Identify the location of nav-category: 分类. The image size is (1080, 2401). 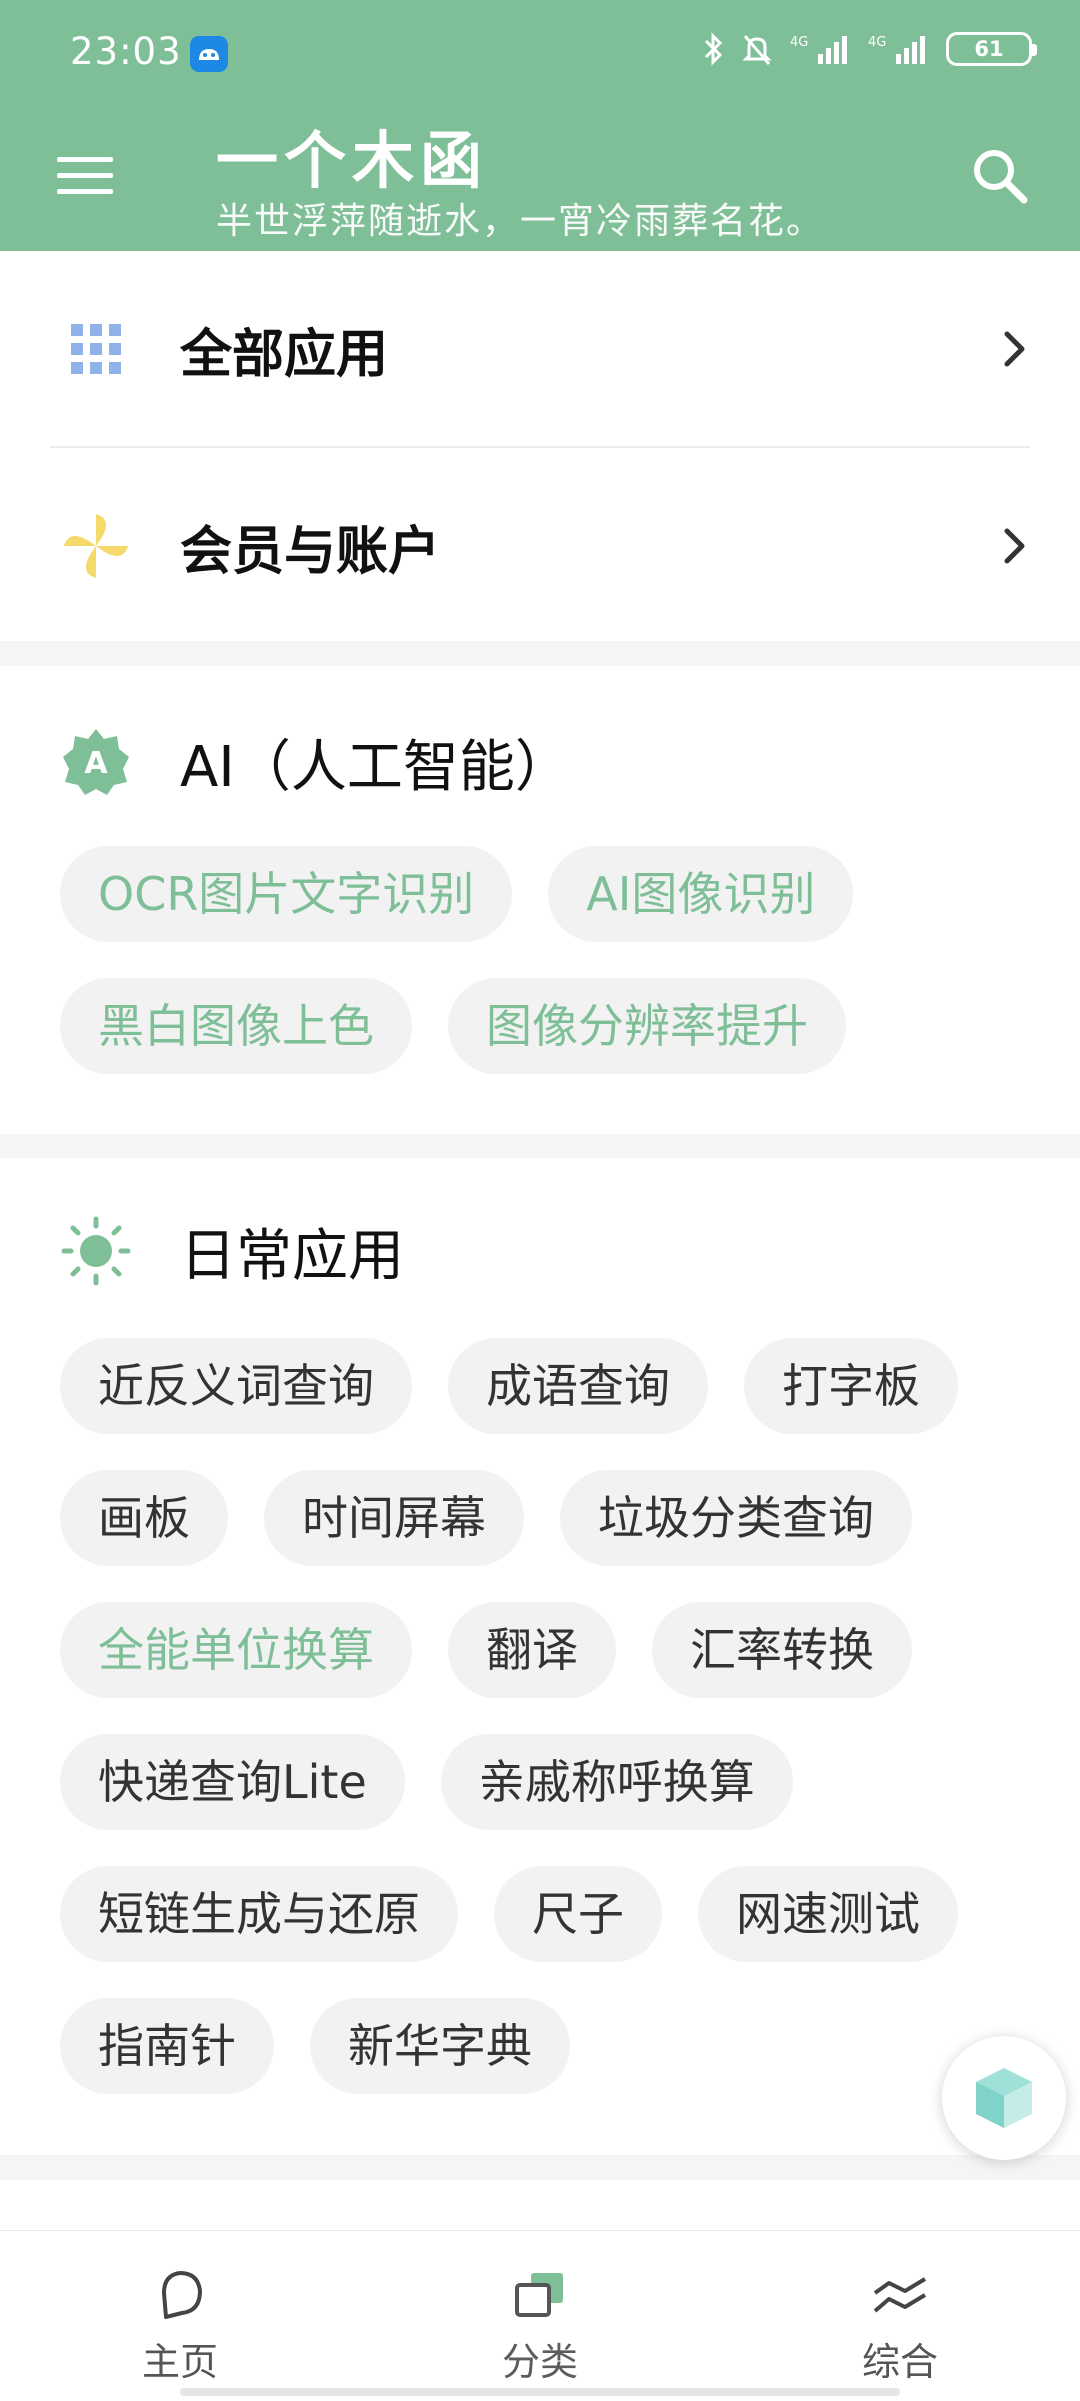
(540, 2316).